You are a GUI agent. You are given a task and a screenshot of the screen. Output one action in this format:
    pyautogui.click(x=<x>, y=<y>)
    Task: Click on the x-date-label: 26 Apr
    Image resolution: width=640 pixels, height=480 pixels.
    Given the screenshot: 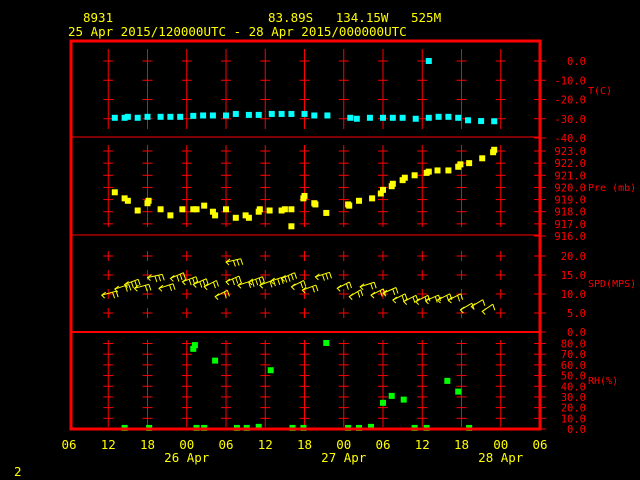 What is the action you would take?
    pyautogui.click(x=187, y=457)
    